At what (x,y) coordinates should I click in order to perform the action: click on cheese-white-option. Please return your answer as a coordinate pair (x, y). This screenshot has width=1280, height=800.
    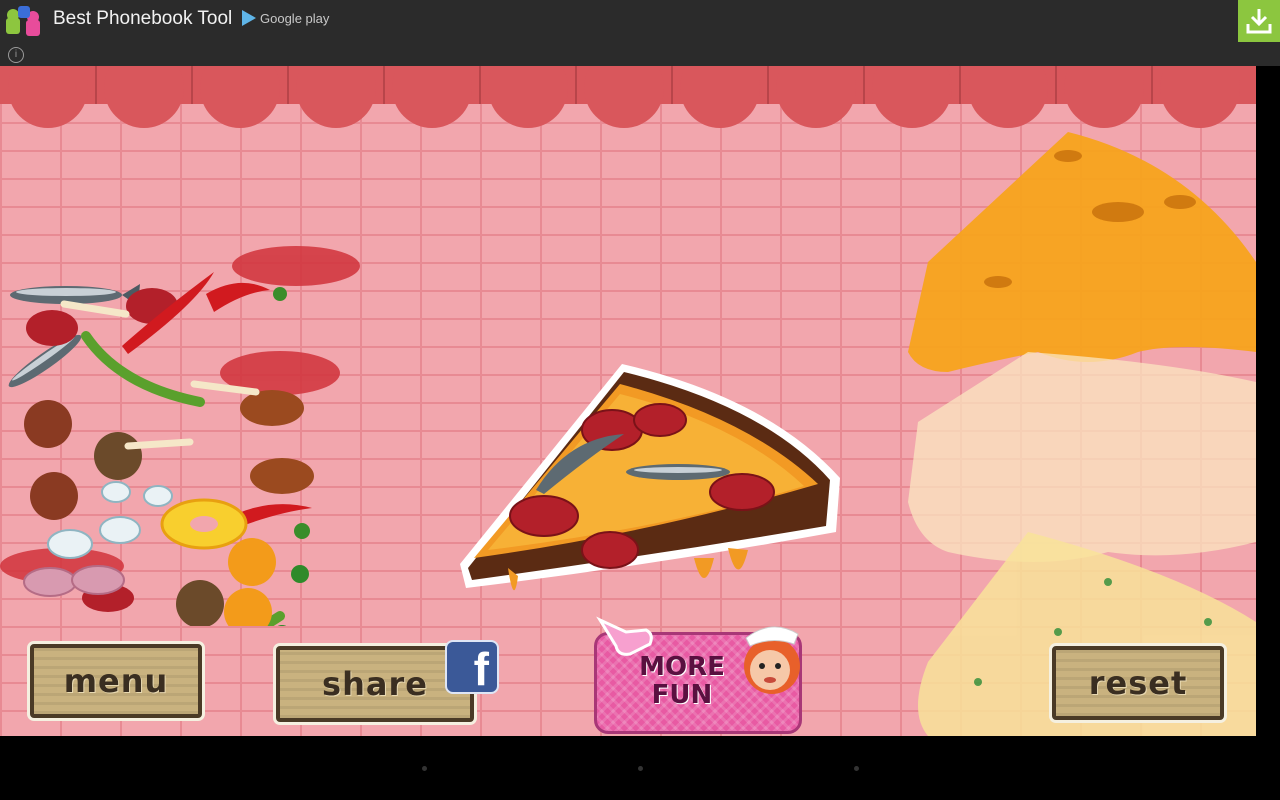
    Looking at the image, I should click on (1082, 457).